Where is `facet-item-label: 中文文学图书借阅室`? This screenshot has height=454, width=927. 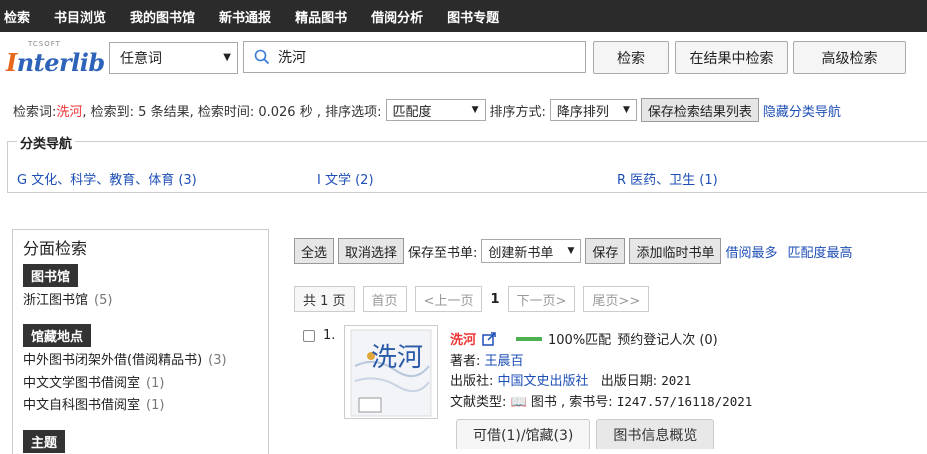
facet-item-label: 中文文学图书借阅室 is located at coordinates (82, 383).